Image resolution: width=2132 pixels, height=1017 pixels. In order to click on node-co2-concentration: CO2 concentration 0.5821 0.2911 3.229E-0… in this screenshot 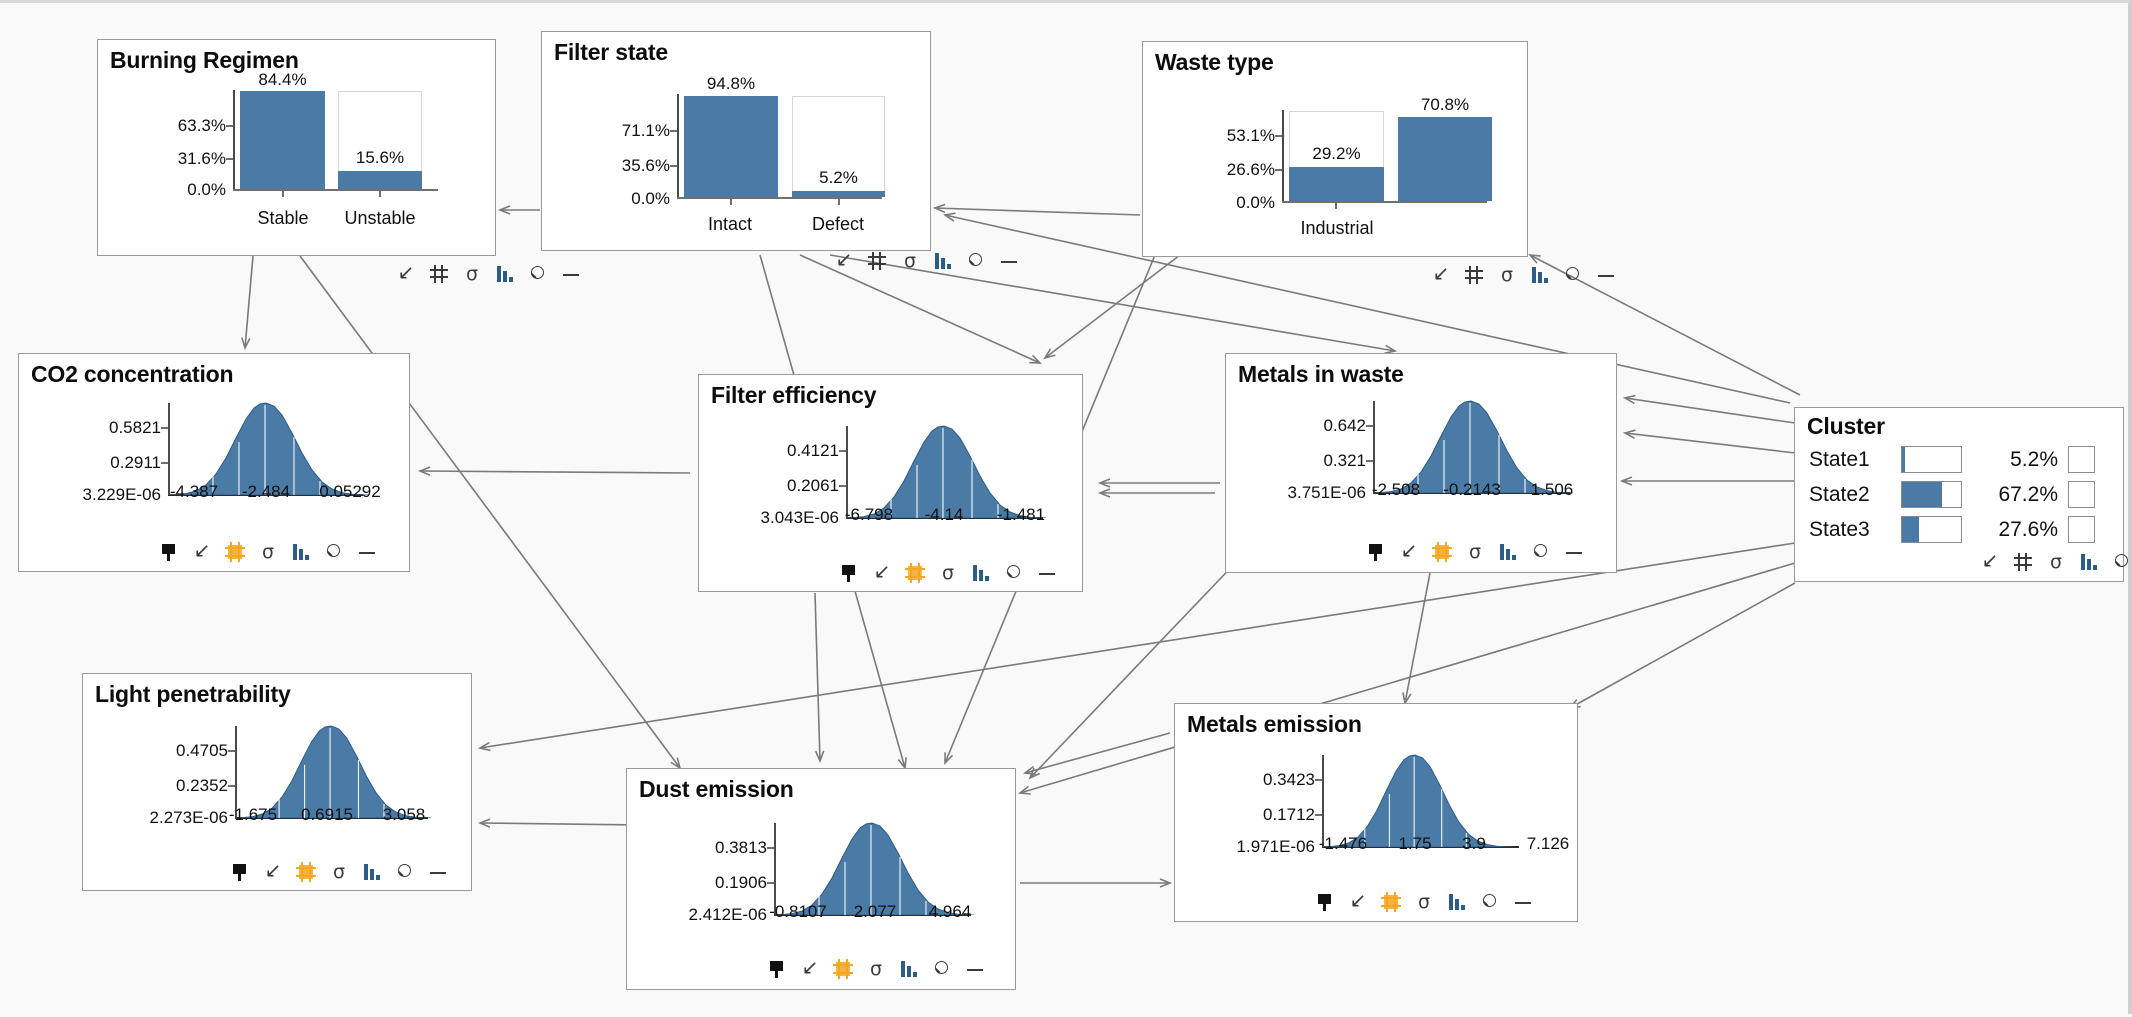, I will do `click(214, 462)`.